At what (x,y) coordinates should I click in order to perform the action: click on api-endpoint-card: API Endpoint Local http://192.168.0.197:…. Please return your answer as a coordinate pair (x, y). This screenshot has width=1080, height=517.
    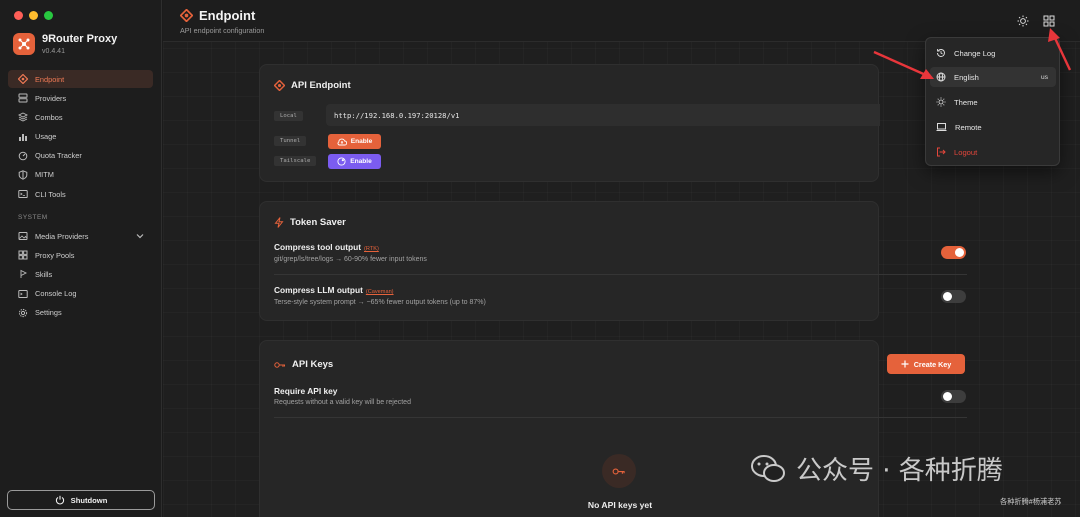
    Looking at the image, I should click on (569, 123).